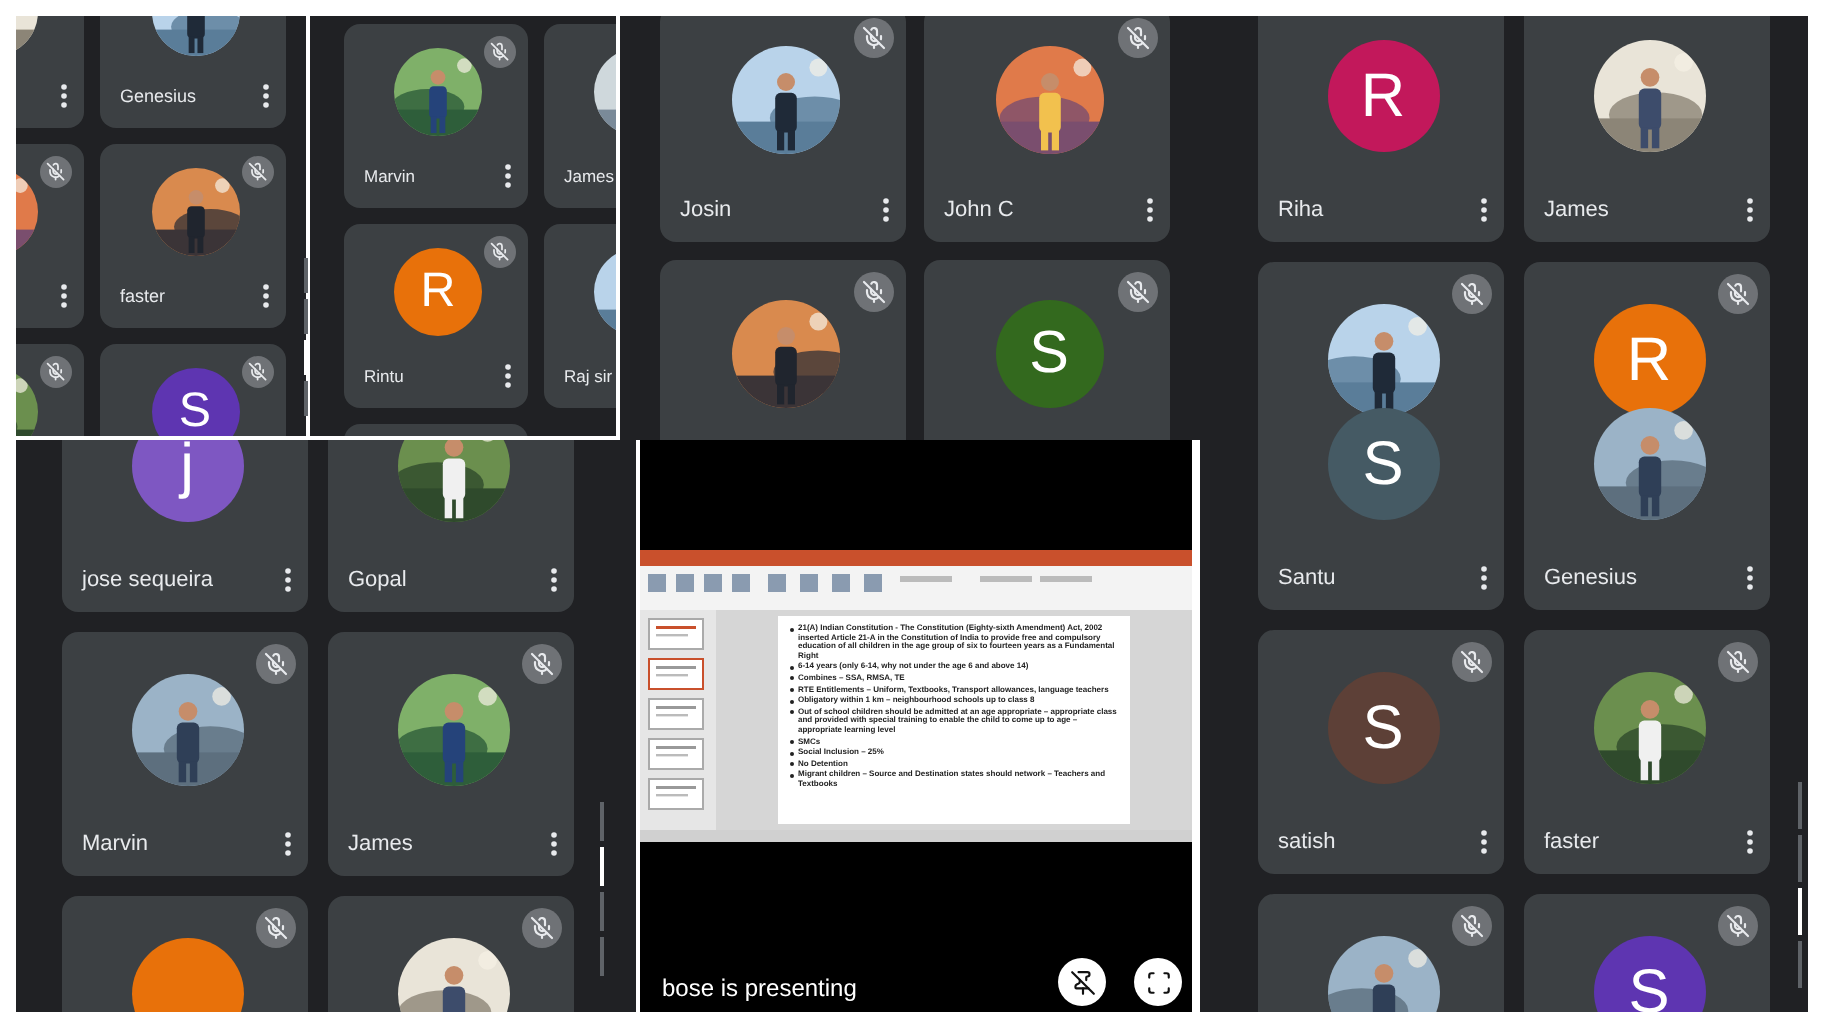  What do you see at coordinates (979, 210) in the screenshot?
I see `participant-name: John C` at bounding box center [979, 210].